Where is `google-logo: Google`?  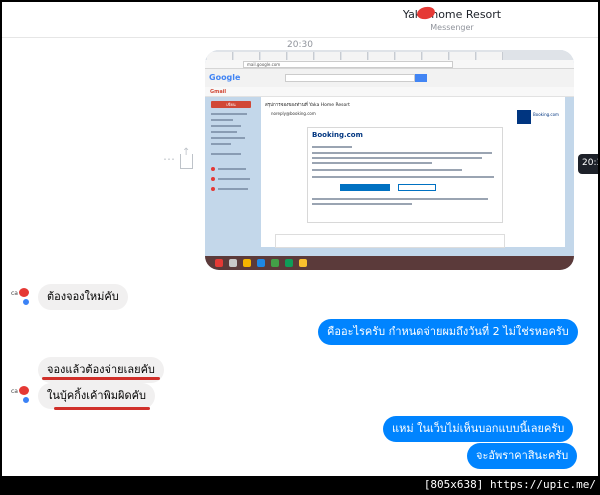
google-logo: Google is located at coordinates (225, 77).